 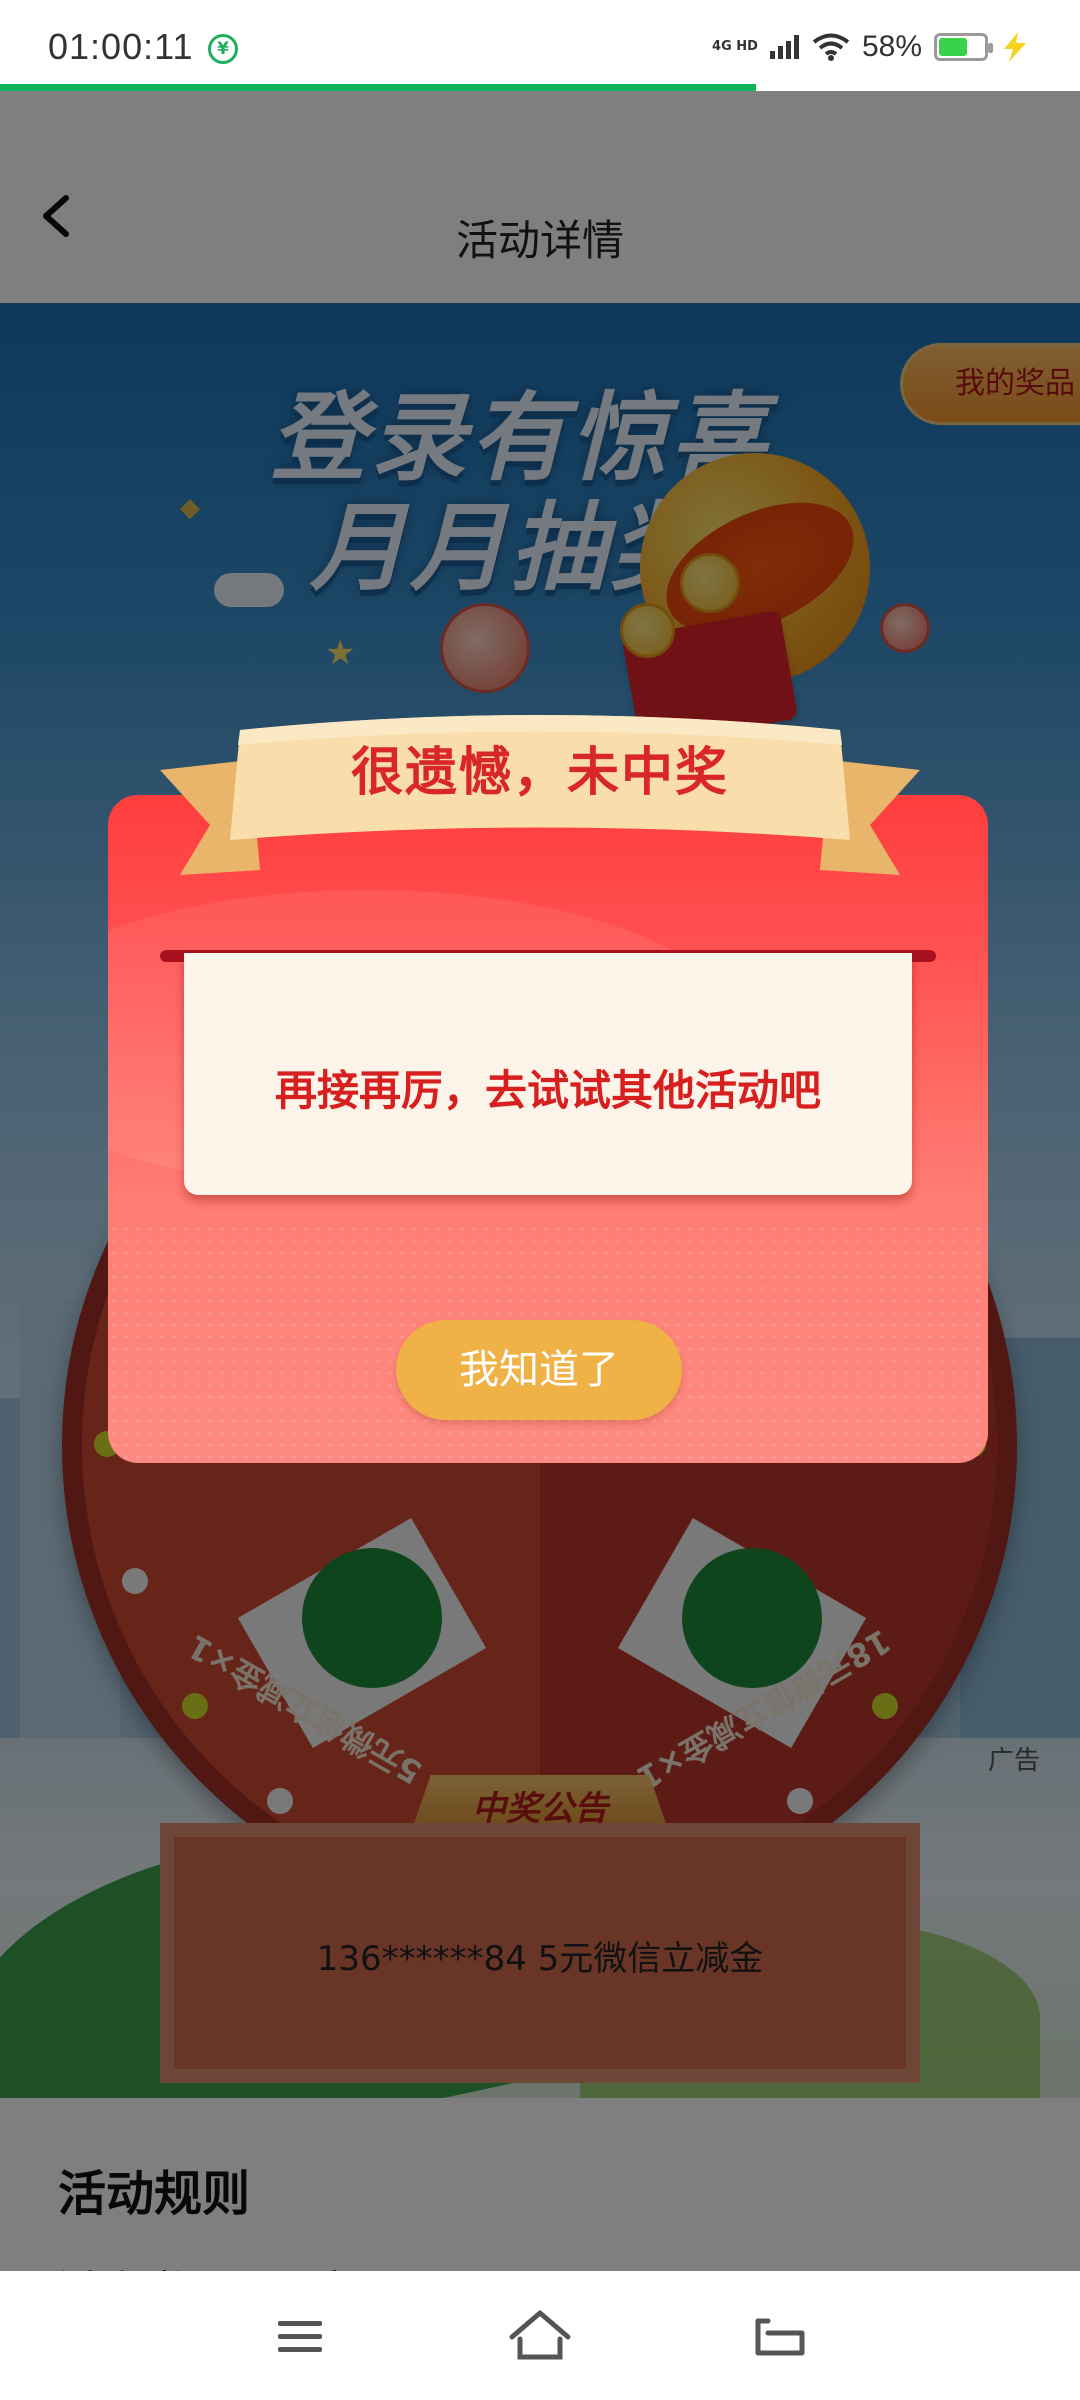 What do you see at coordinates (831, 47) in the screenshot?
I see `wifi-icon` at bounding box center [831, 47].